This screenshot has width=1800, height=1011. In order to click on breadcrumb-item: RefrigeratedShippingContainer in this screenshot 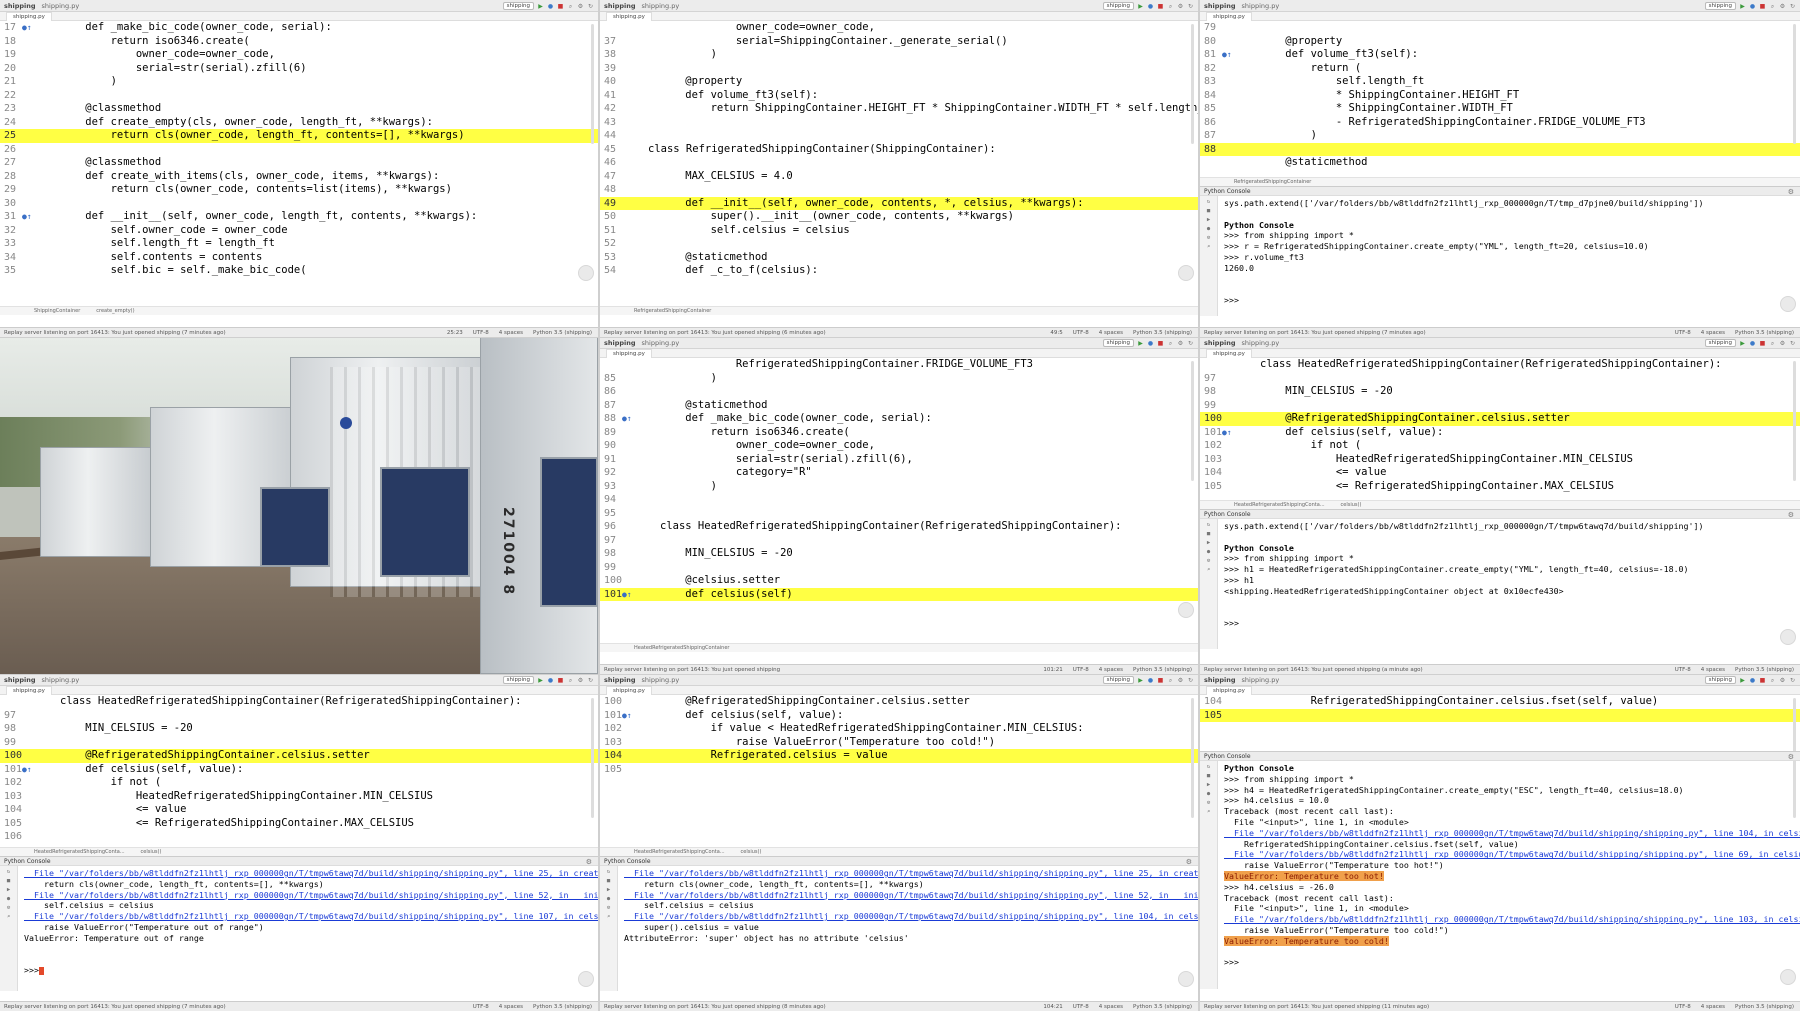, I will do `click(672, 311)`.